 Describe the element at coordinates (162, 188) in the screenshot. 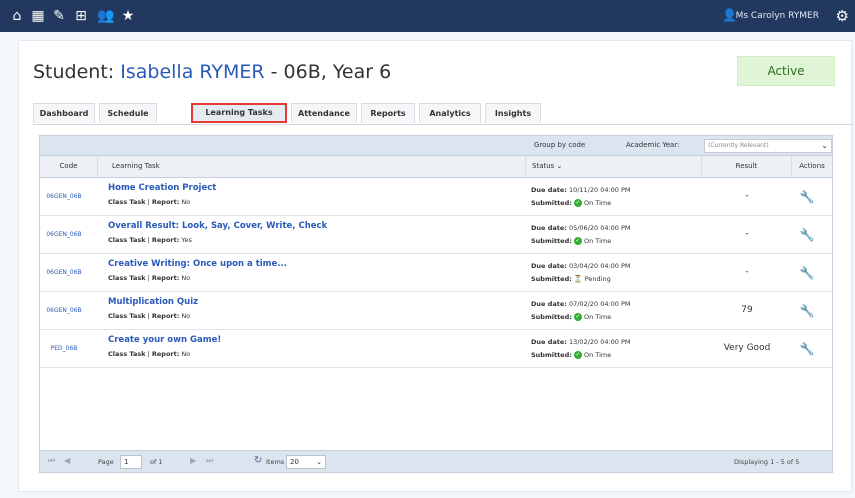

I see `task-name: Home Creation Project` at that location.